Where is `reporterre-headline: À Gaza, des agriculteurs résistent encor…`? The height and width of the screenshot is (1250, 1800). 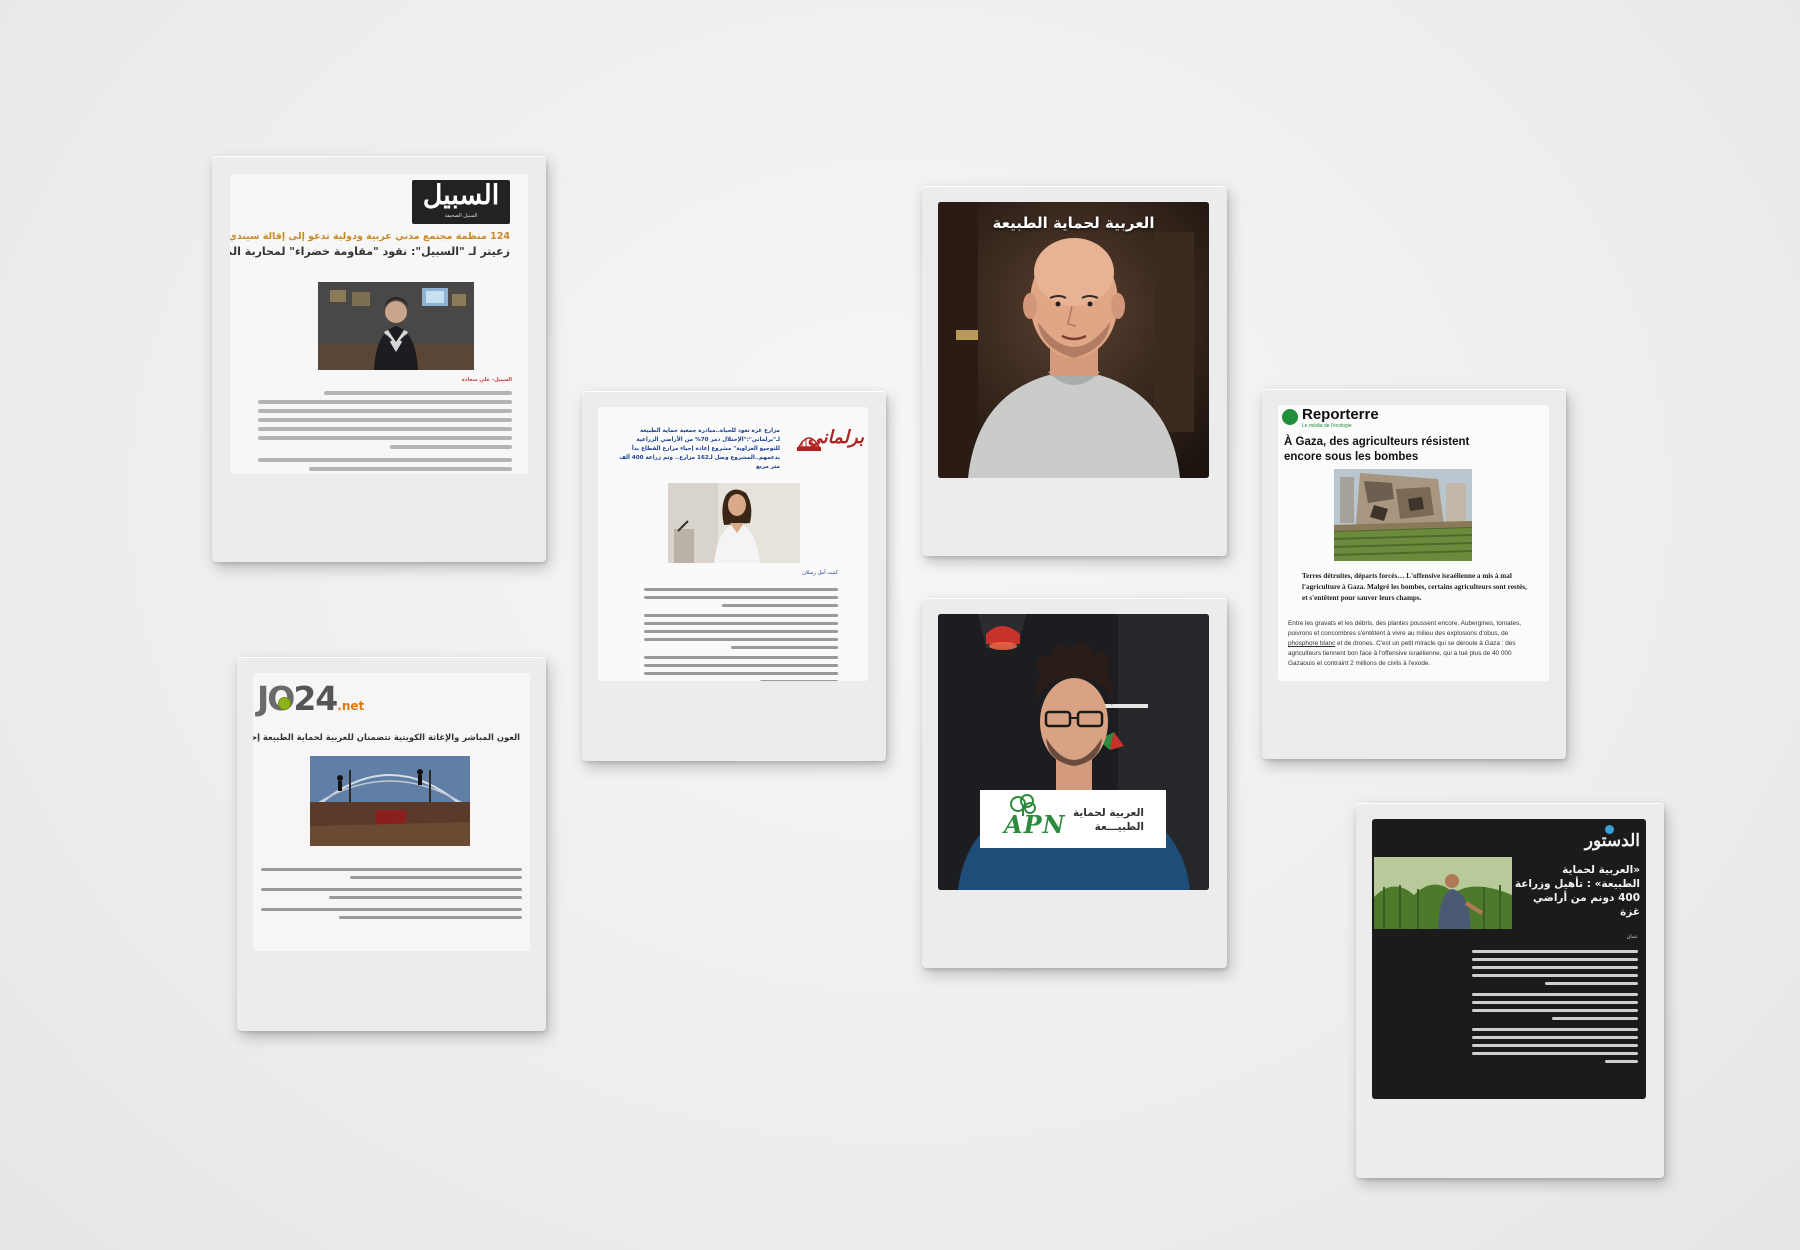 reporterre-headline: À Gaza, des agriculteurs résistent encor… is located at coordinates (1377, 449).